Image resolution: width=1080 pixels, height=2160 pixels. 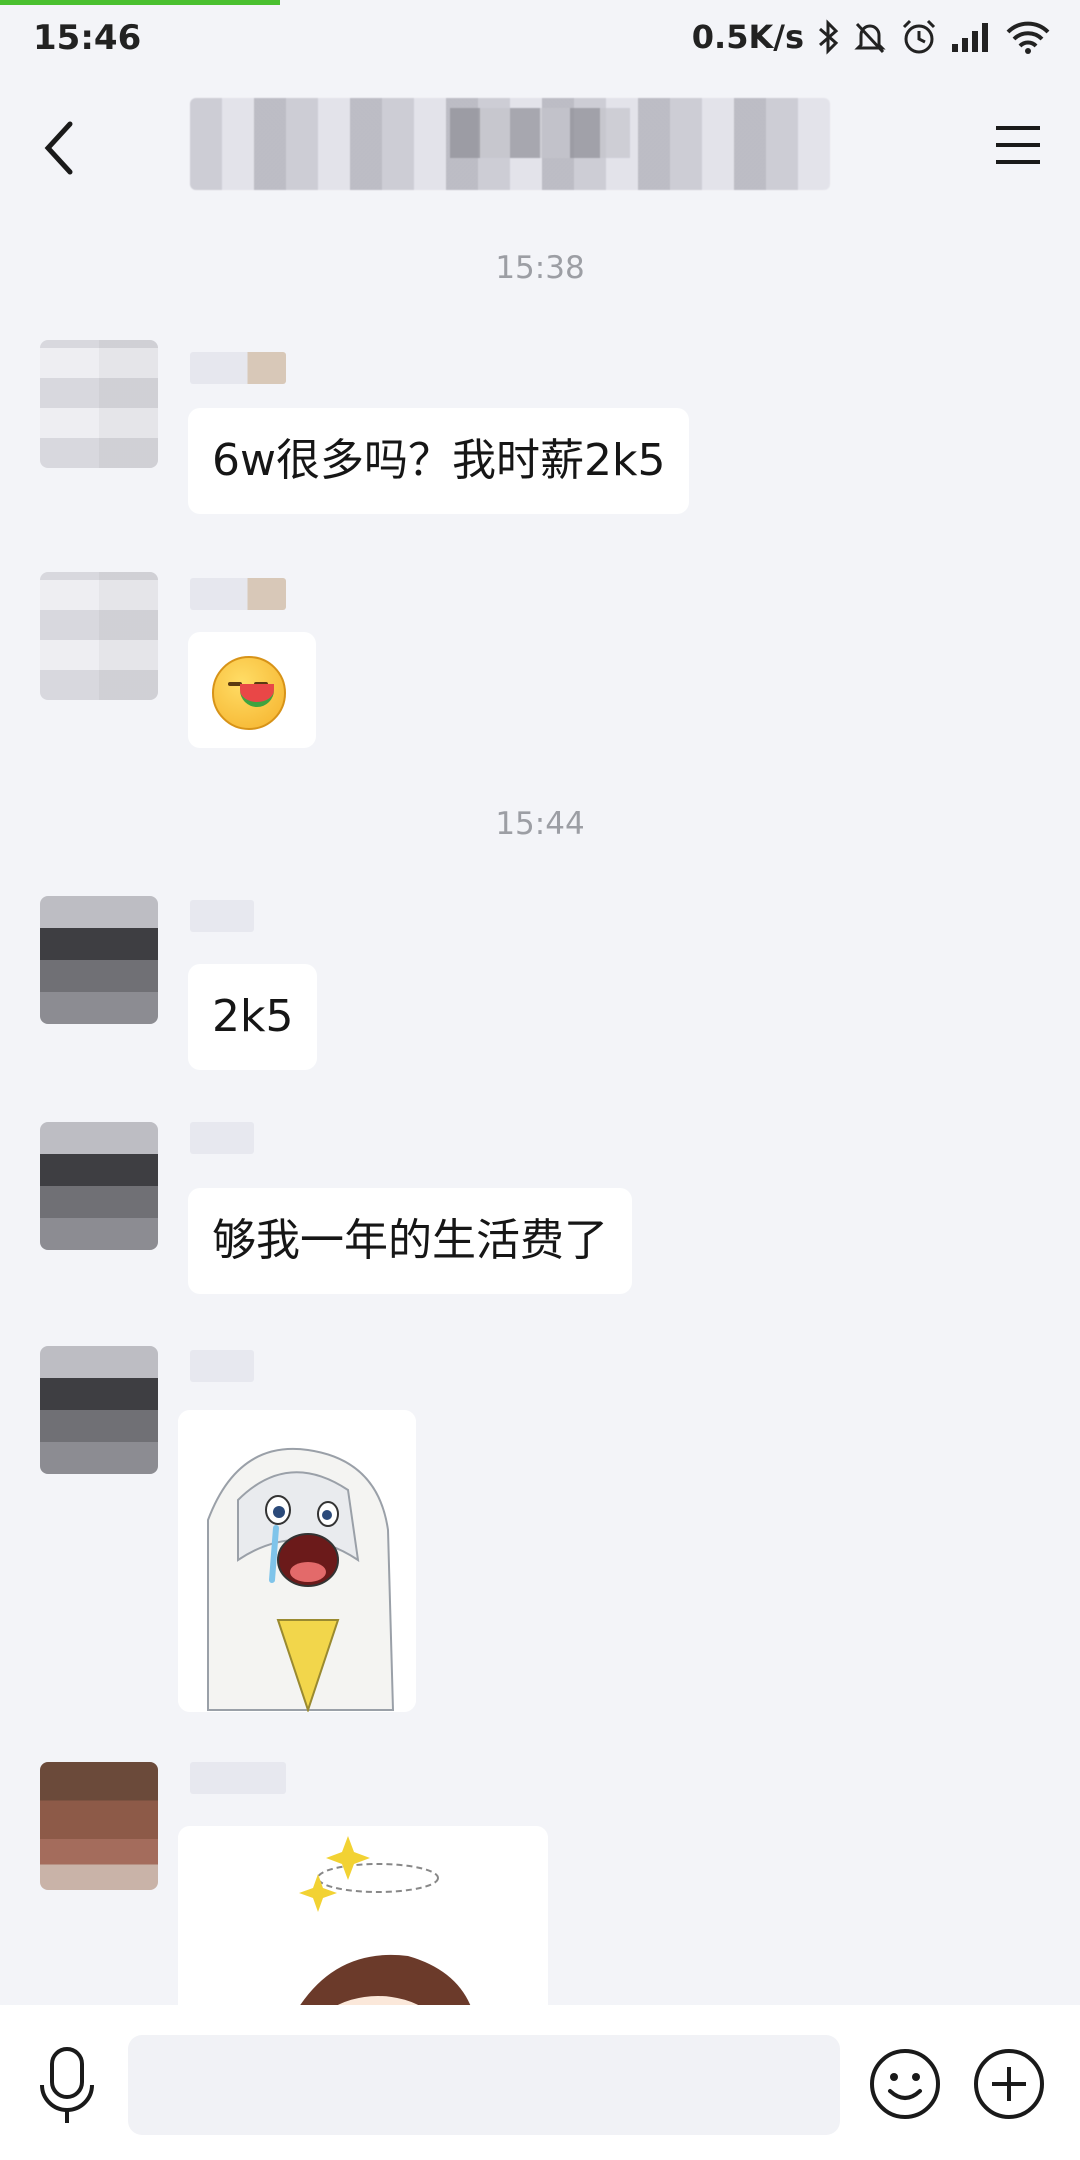 I want to click on microphone-icon, so click(x=67, y=2086).